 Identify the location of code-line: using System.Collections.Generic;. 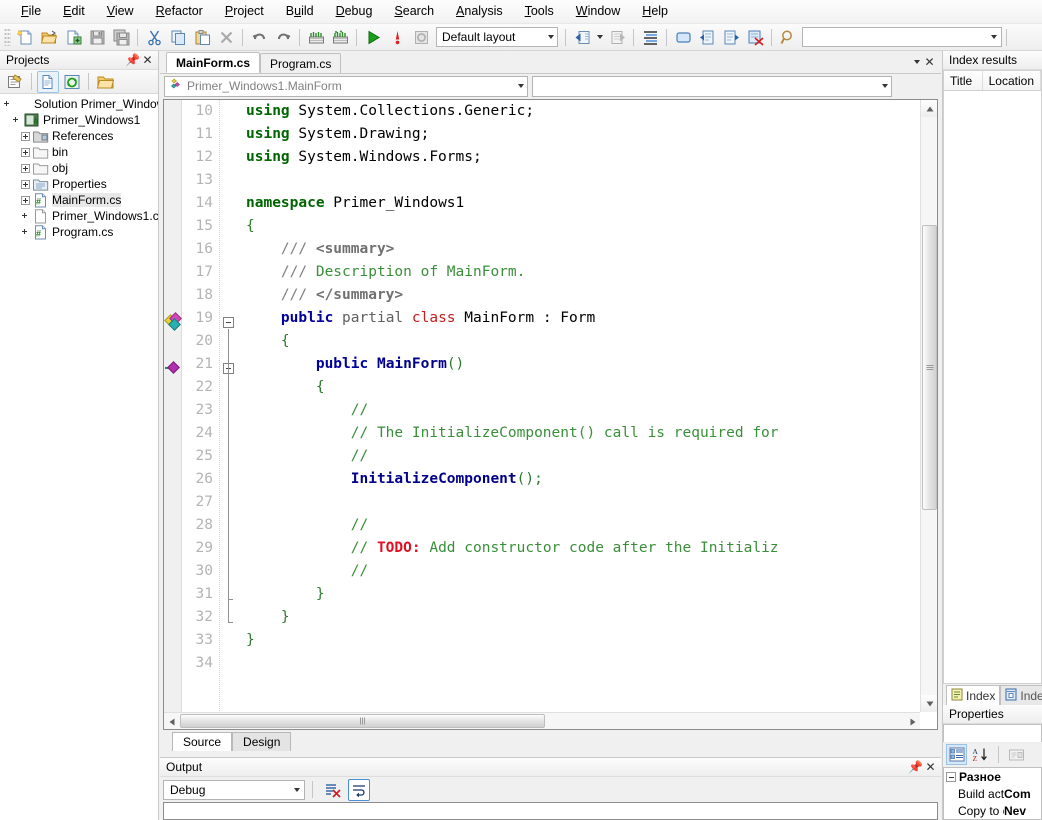
(591, 111).